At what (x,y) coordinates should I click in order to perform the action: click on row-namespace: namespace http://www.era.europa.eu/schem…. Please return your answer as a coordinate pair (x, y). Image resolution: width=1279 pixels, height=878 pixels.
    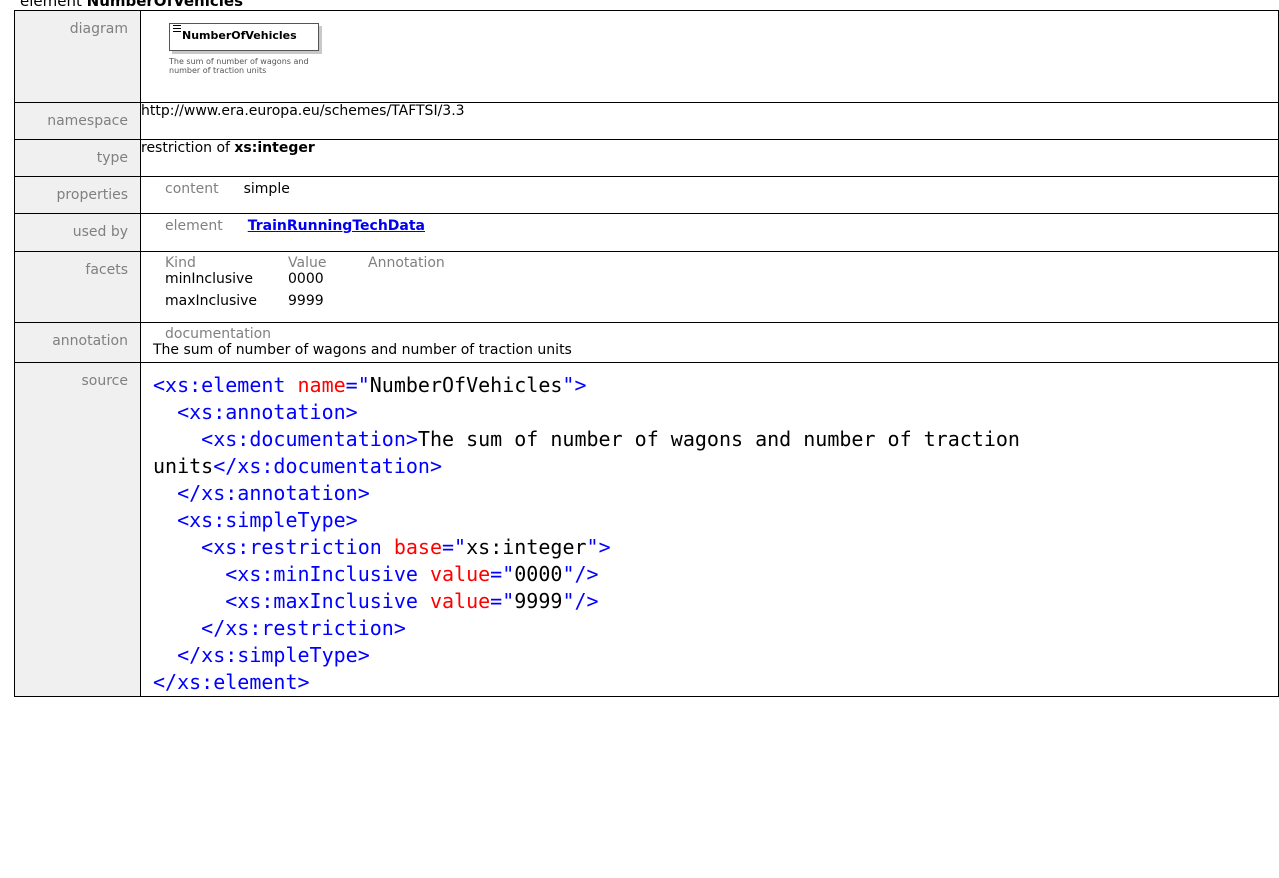
    Looking at the image, I should click on (646, 121).